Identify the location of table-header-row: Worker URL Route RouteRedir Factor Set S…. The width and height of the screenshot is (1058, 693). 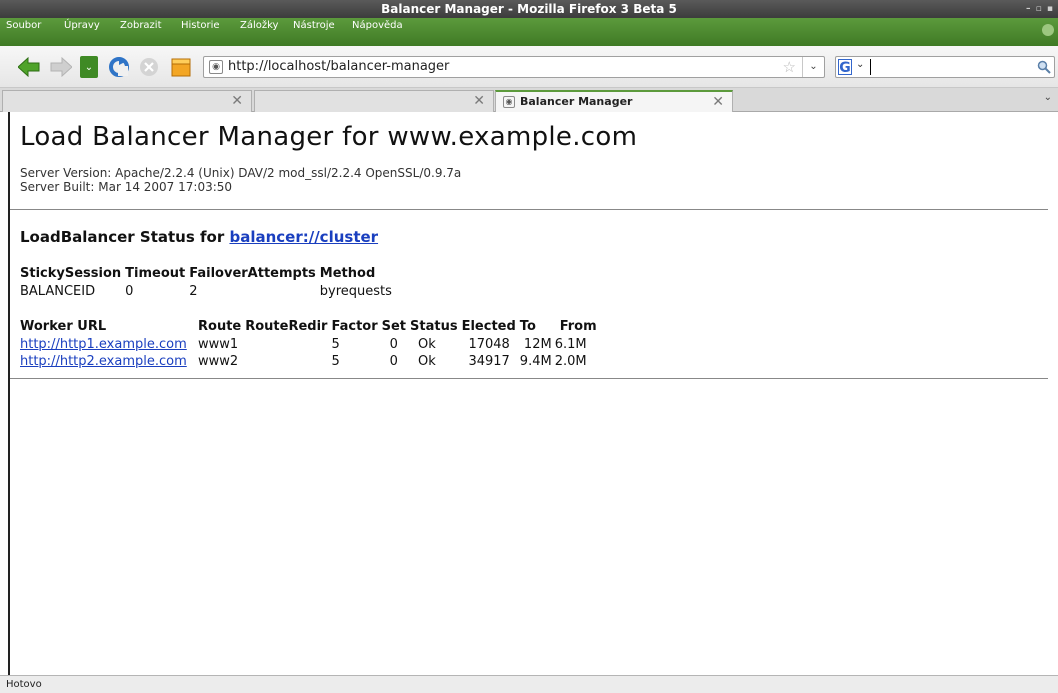
(310, 327).